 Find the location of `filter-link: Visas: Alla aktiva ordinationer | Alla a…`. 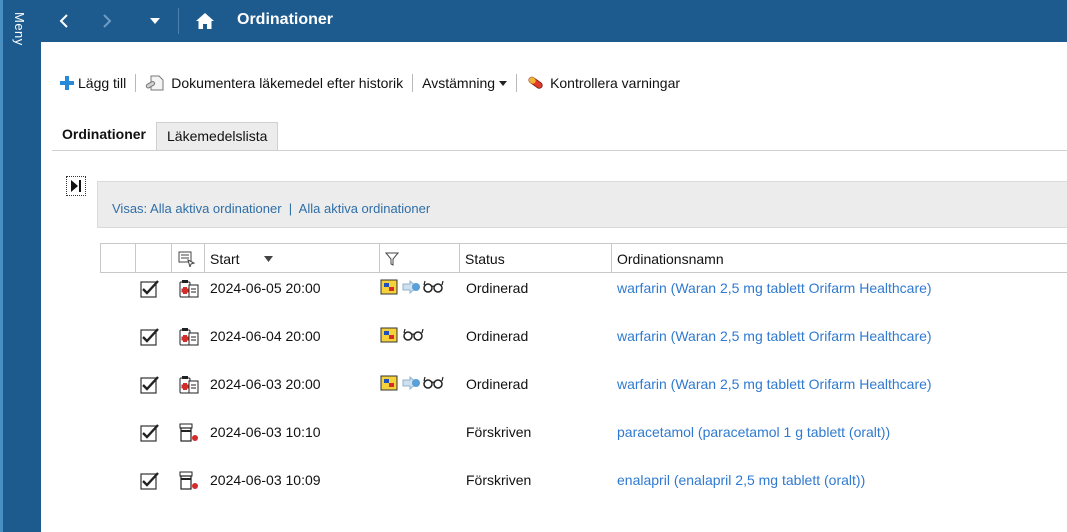

filter-link: Visas: Alla aktiva ordinationer | Alla a… is located at coordinates (271, 208).